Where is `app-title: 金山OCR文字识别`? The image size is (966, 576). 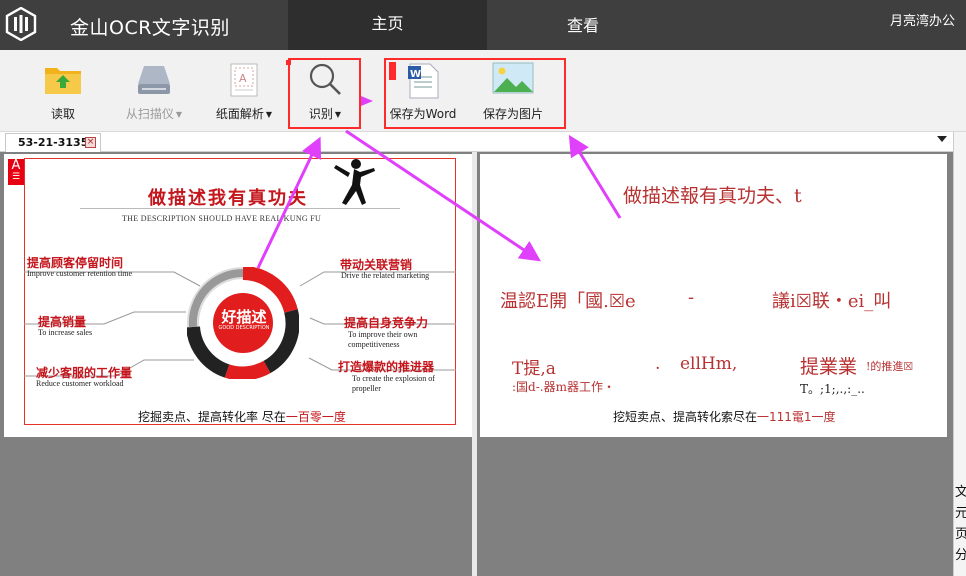
app-title: 金山OCR文字识别 is located at coordinates (150, 28).